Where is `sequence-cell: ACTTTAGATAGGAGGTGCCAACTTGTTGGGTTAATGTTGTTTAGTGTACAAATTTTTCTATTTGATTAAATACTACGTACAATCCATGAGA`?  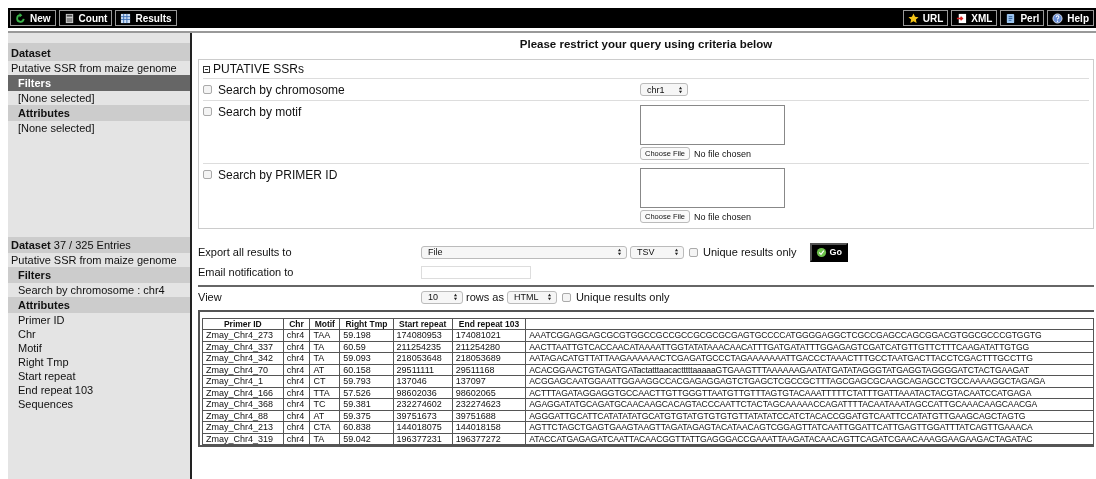 sequence-cell: ACTTTAGATAGGAGGTGCCAACTTGTTGGGTTAATGTTGTTTAGTGTACAAATTTTTCTATTTGATTAAATACTACGTACAATCCATGAGA is located at coordinates (809, 393).